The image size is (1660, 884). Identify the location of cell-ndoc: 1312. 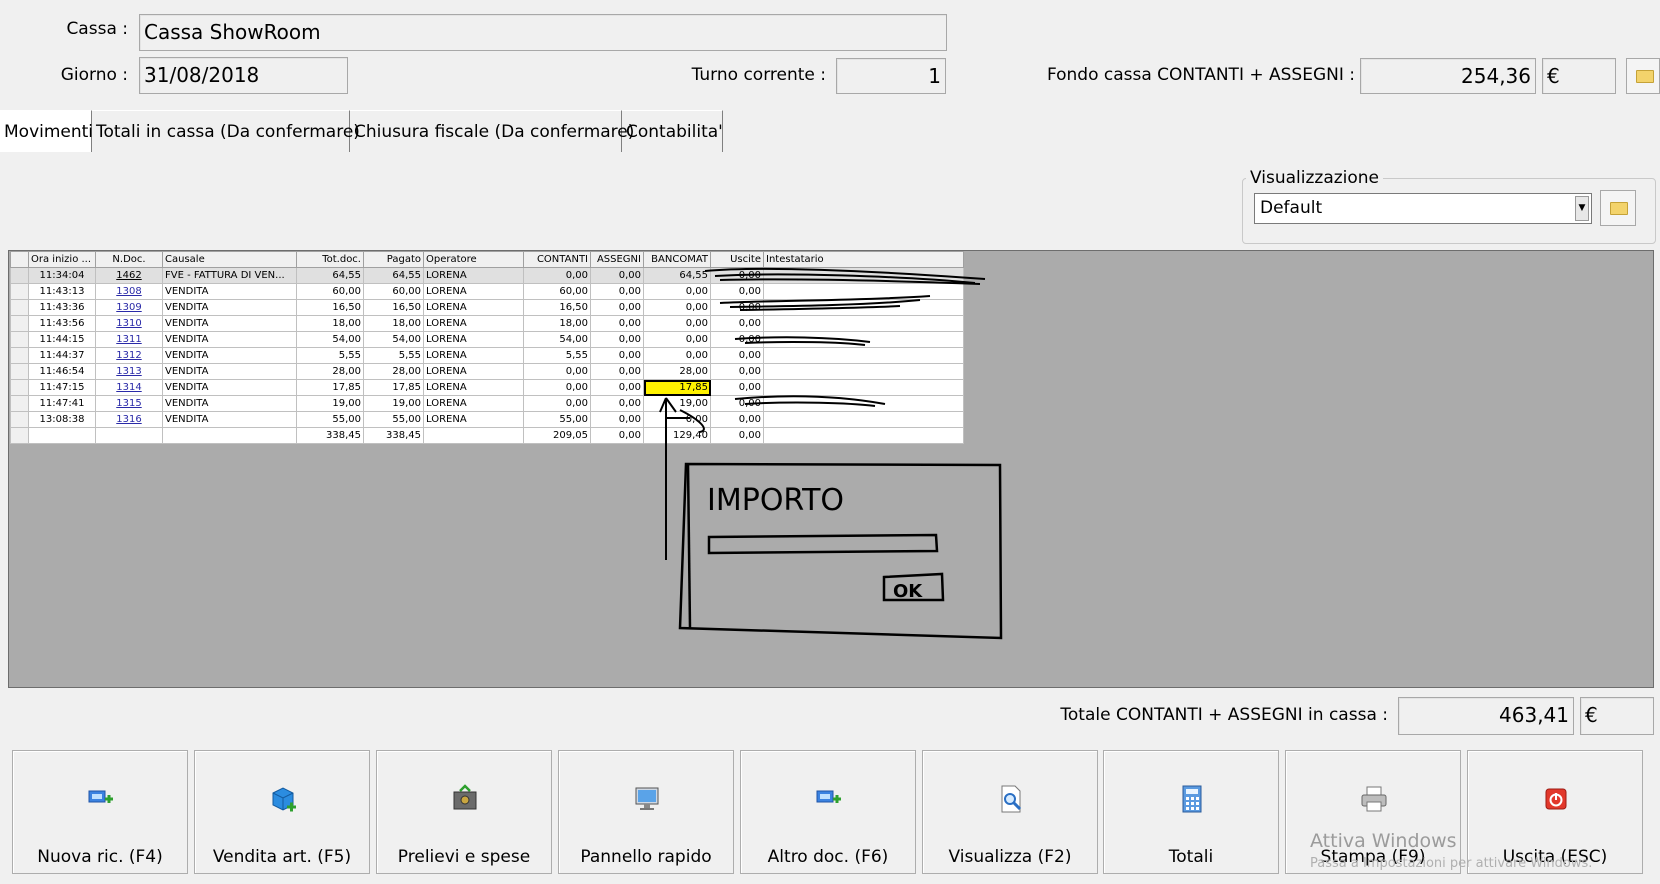
(129, 355).